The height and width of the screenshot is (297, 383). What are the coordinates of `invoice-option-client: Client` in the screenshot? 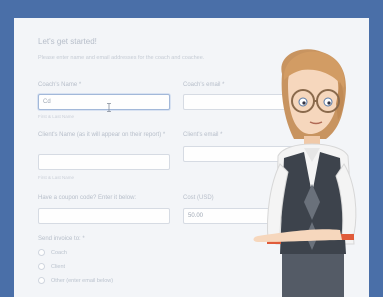 It's located at (51, 266).